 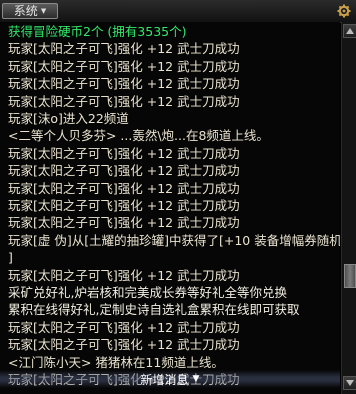 I want to click on gear-icon, so click(x=344, y=11).